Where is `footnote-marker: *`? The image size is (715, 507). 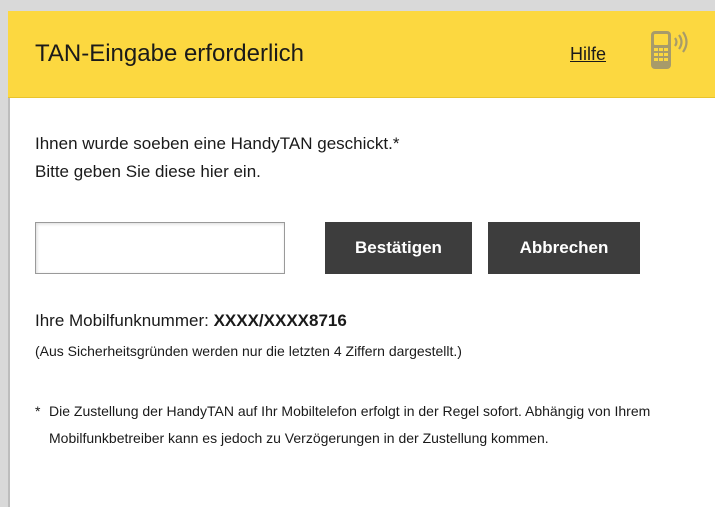
footnote-marker: * is located at coordinates (38, 411).